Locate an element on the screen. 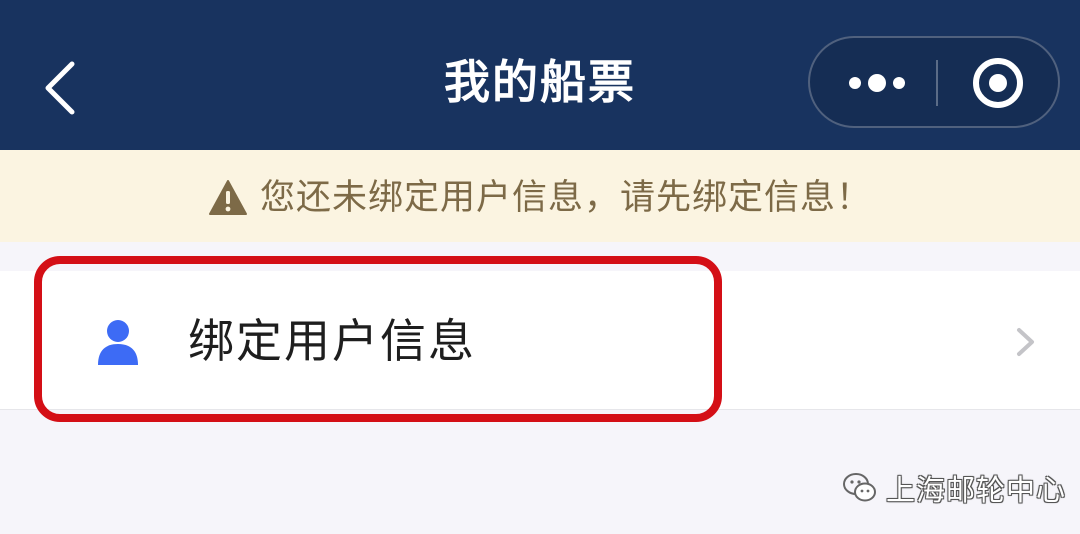 This screenshot has width=1080, height=534. mini-program-close-icon is located at coordinates (998, 83).